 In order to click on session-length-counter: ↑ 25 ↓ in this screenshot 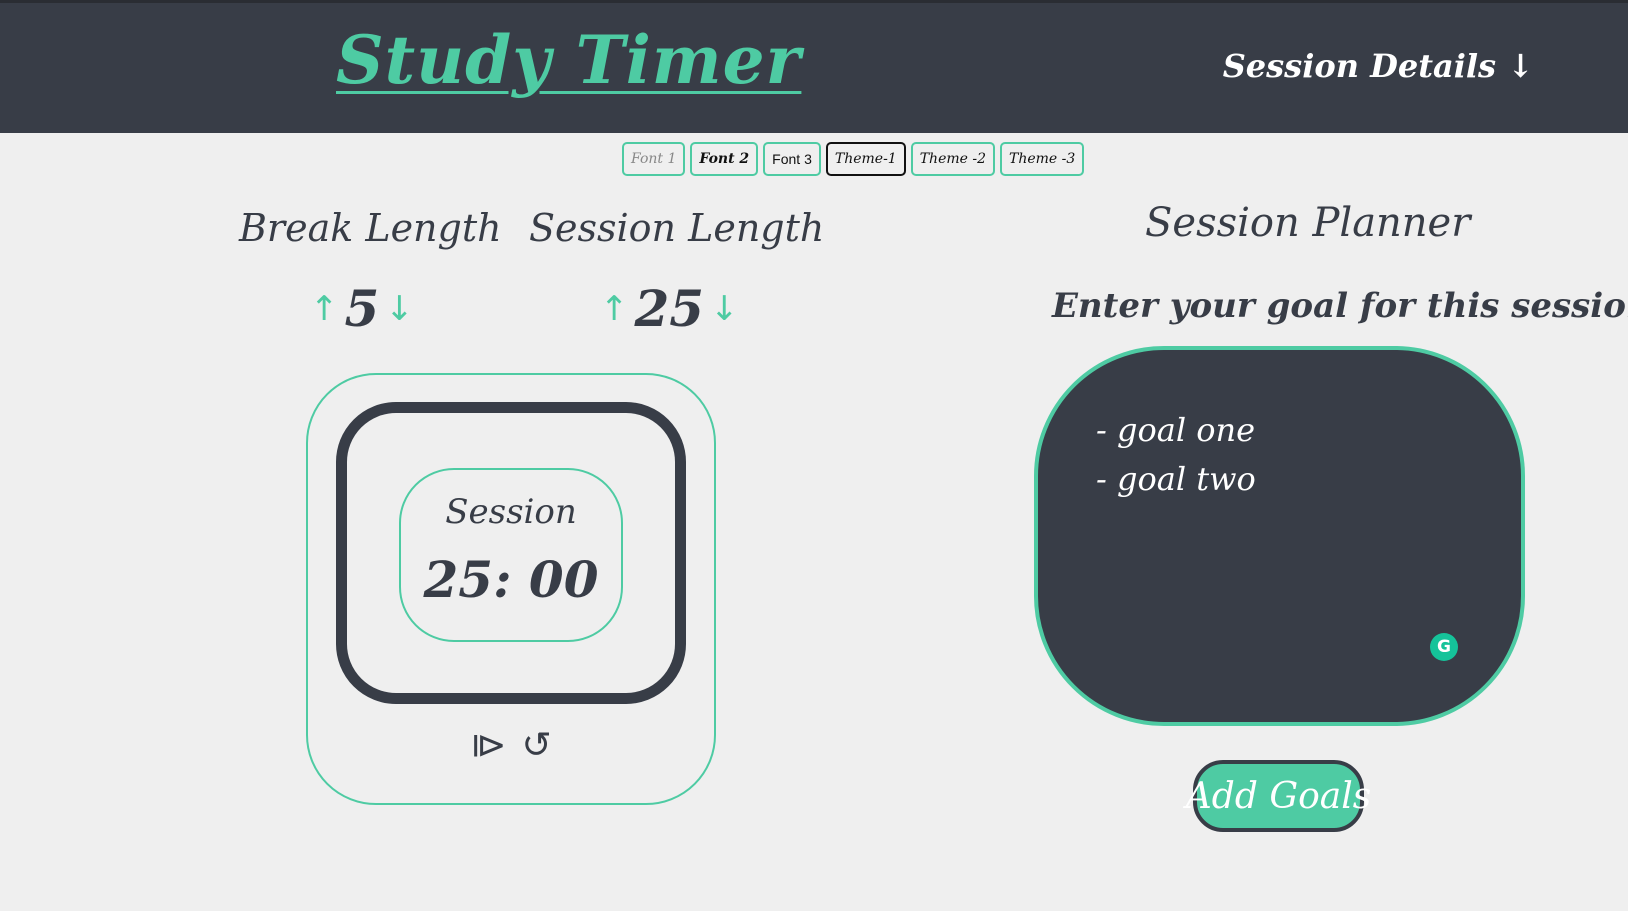, I will do `click(669, 309)`.